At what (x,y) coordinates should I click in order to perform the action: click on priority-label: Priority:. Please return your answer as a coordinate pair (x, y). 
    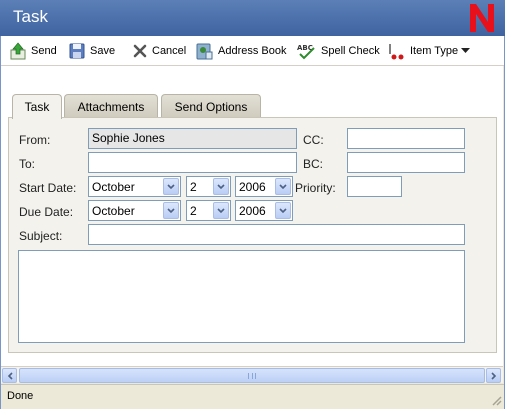
    Looking at the image, I should click on (315, 188).